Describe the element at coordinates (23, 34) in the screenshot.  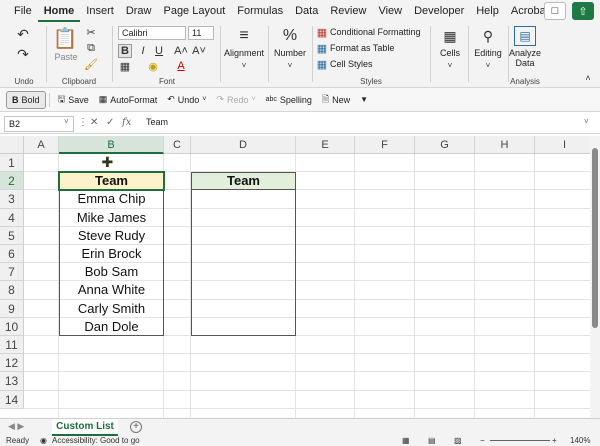
I see `undo-icon: ↶` at that location.